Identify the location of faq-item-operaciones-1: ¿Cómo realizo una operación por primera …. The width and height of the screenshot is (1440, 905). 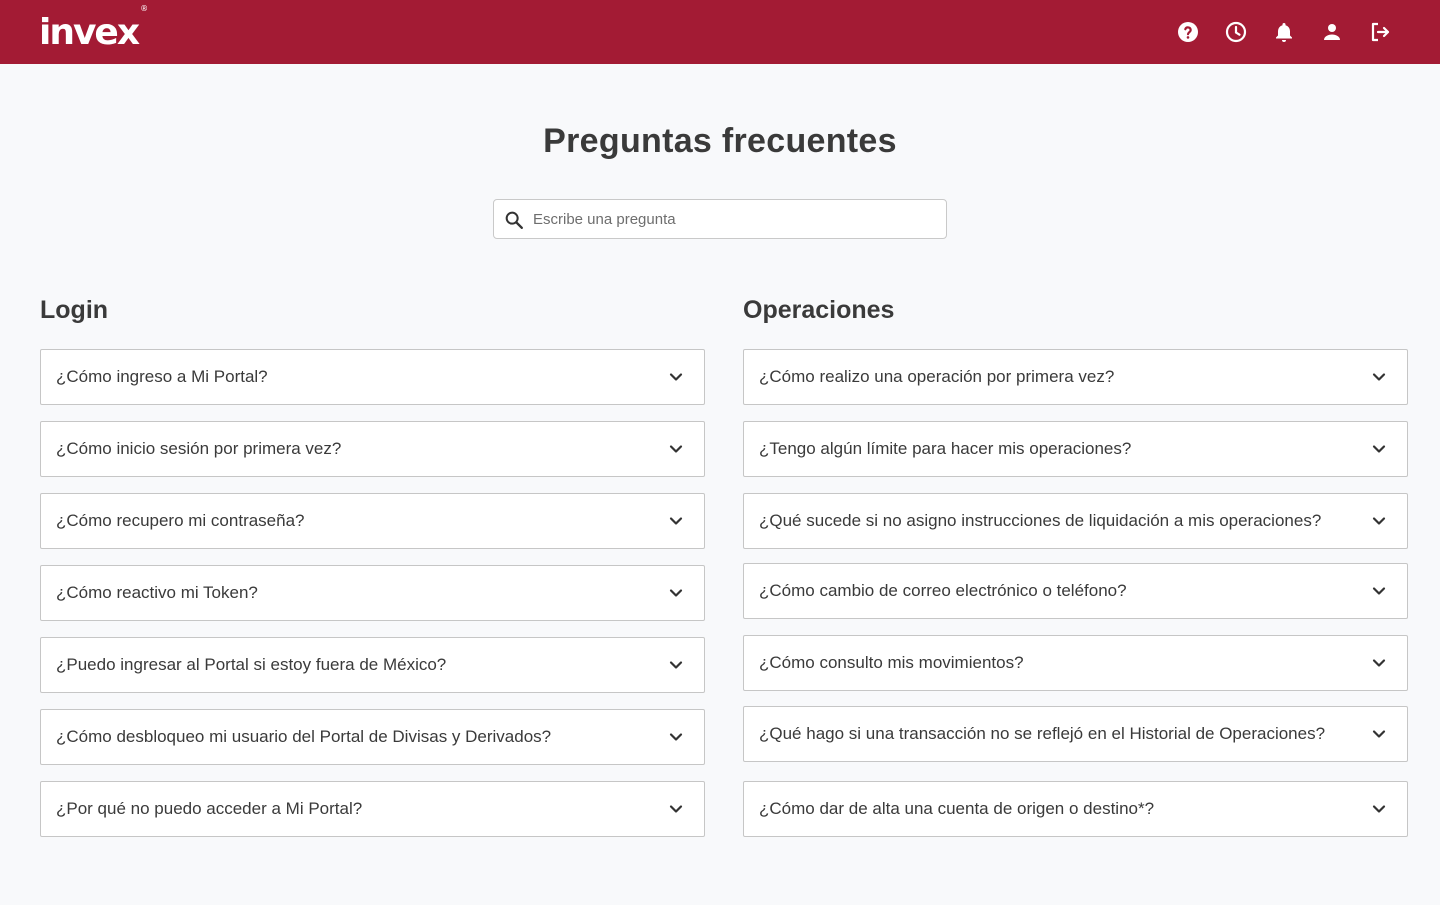
(1075, 377).